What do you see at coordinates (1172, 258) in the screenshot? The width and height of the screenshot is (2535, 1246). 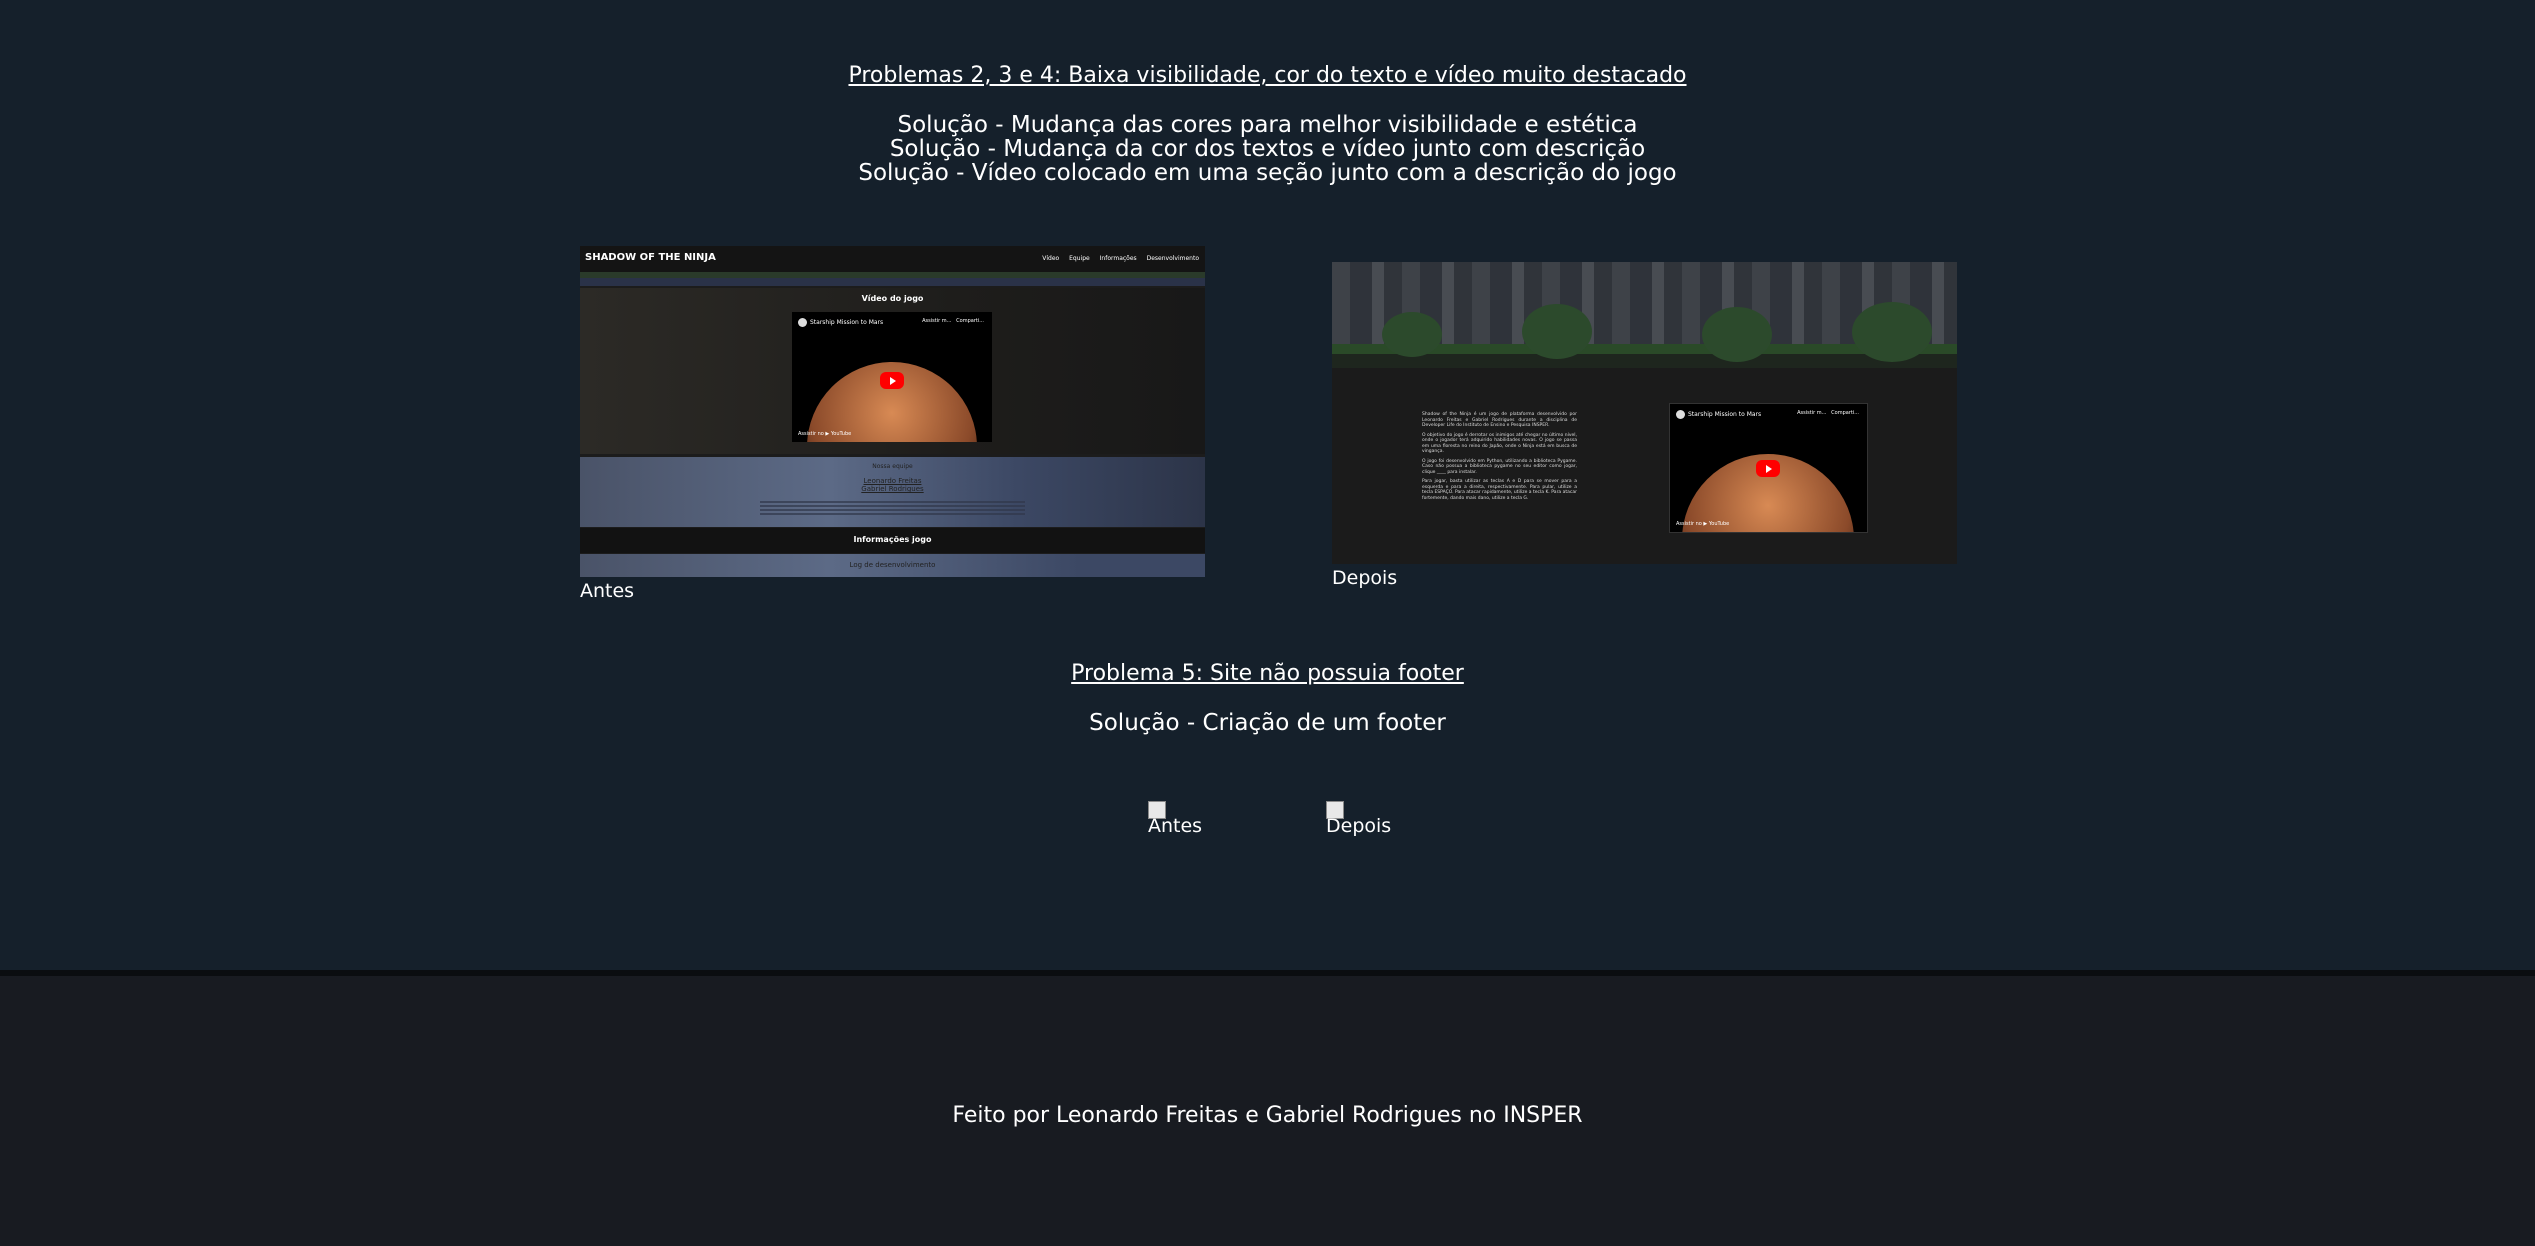 I see `mock-nav-item: Desenvolvimento` at bounding box center [1172, 258].